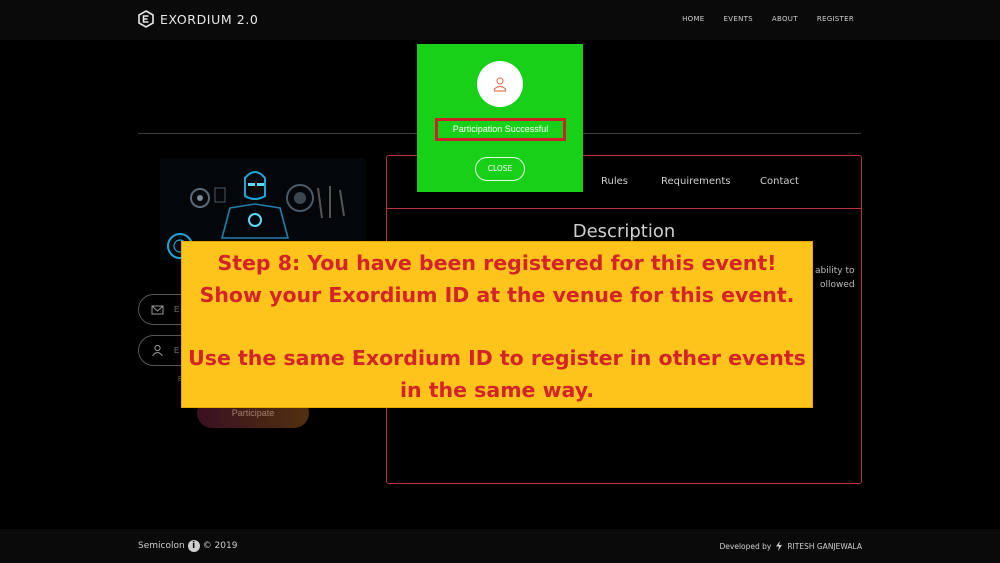 This screenshot has width=1000, height=563. I want to click on success-modal: Participation Successful CLOSE, so click(500, 118).